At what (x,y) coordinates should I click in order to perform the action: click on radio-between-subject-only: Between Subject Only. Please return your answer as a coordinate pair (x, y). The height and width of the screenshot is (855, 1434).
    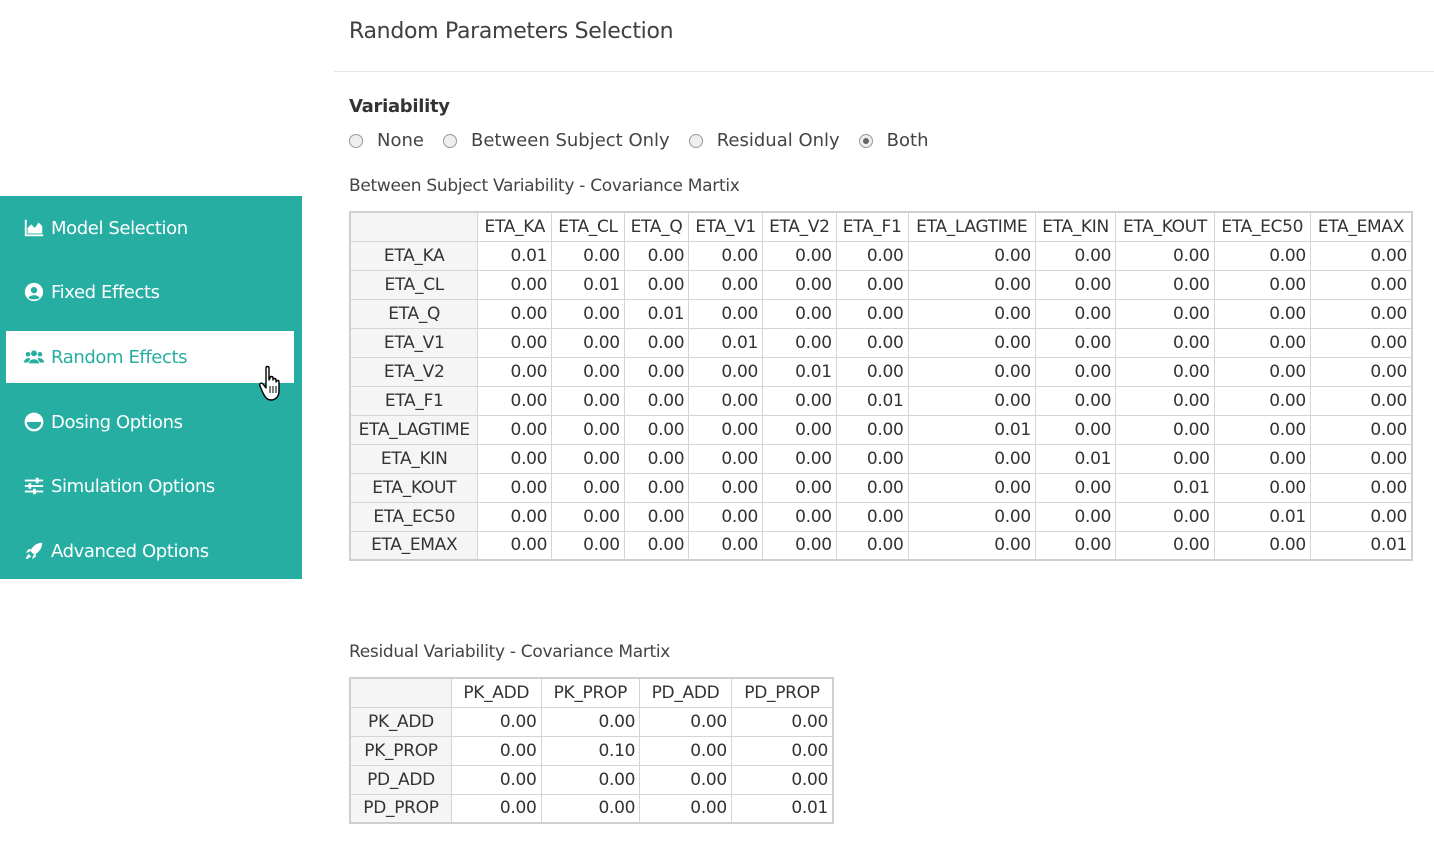
    Looking at the image, I should click on (556, 140).